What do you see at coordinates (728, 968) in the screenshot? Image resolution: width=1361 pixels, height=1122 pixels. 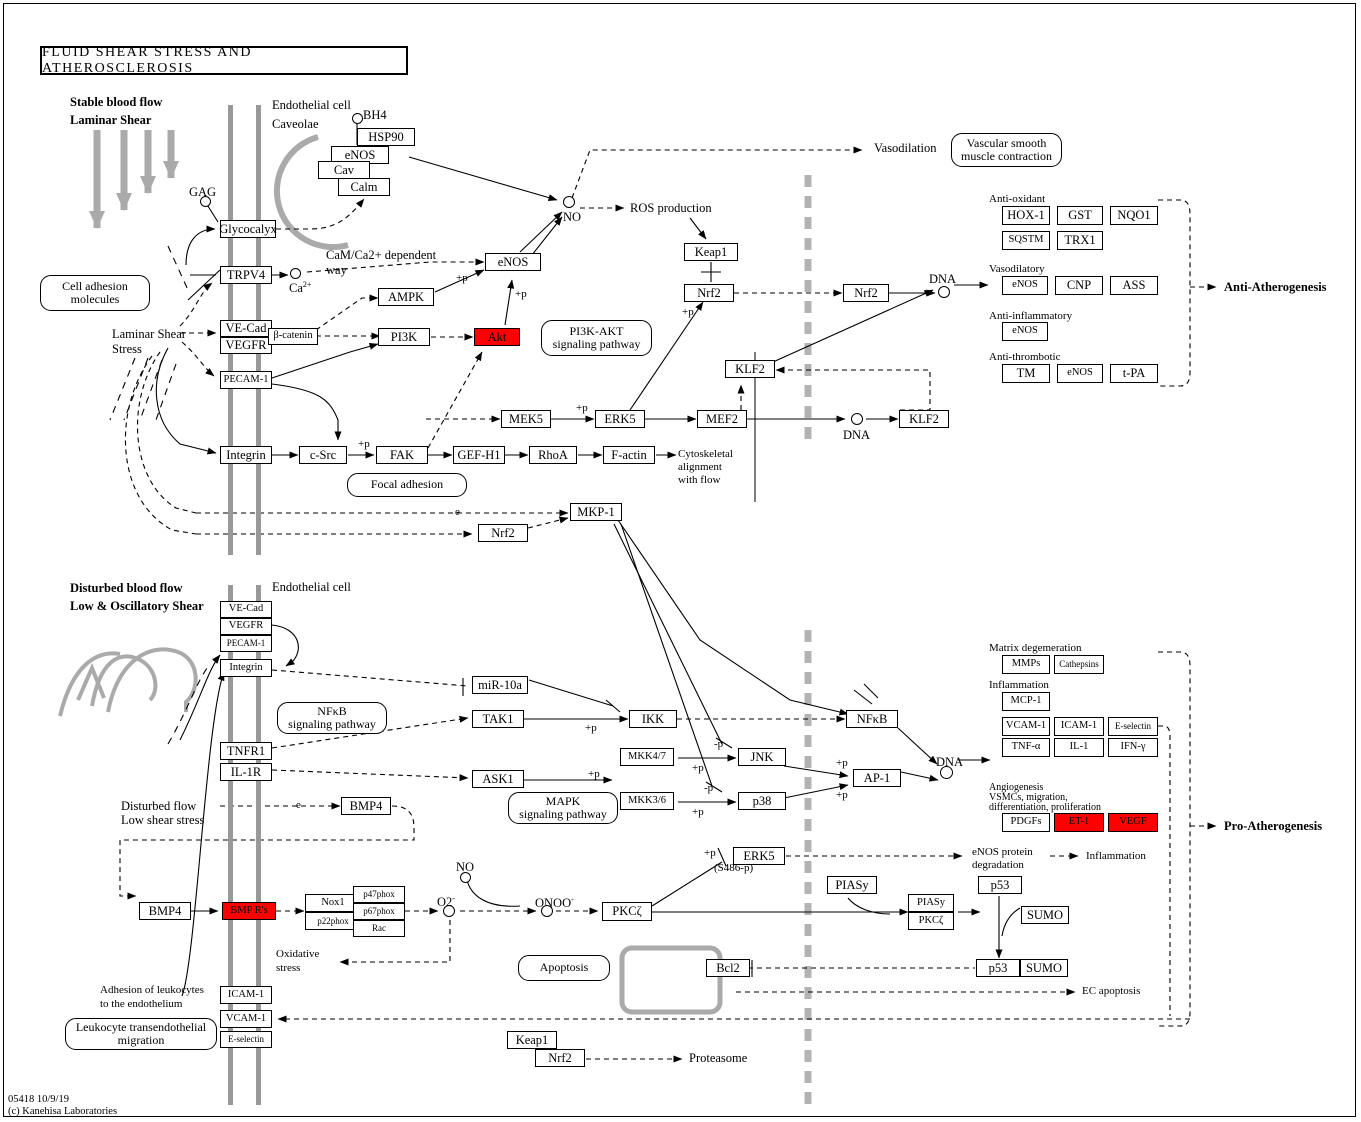 I see `gene-bcl2: Bcl2` at bounding box center [728, 968].